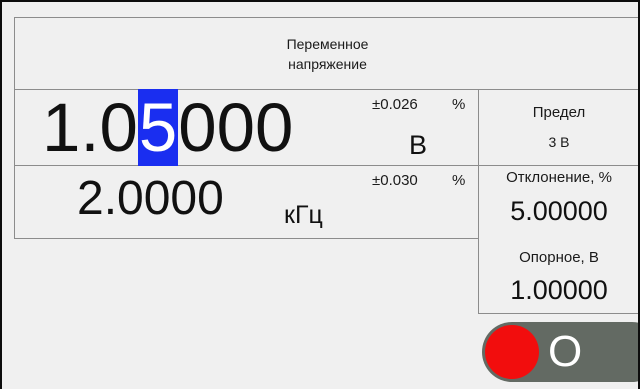 This screenshot has width=640, height=389. What do you see at coordinates (150, 199) in the screenshot?
I see `frequency-value: 2.0000` at bounding box center [150, 199].